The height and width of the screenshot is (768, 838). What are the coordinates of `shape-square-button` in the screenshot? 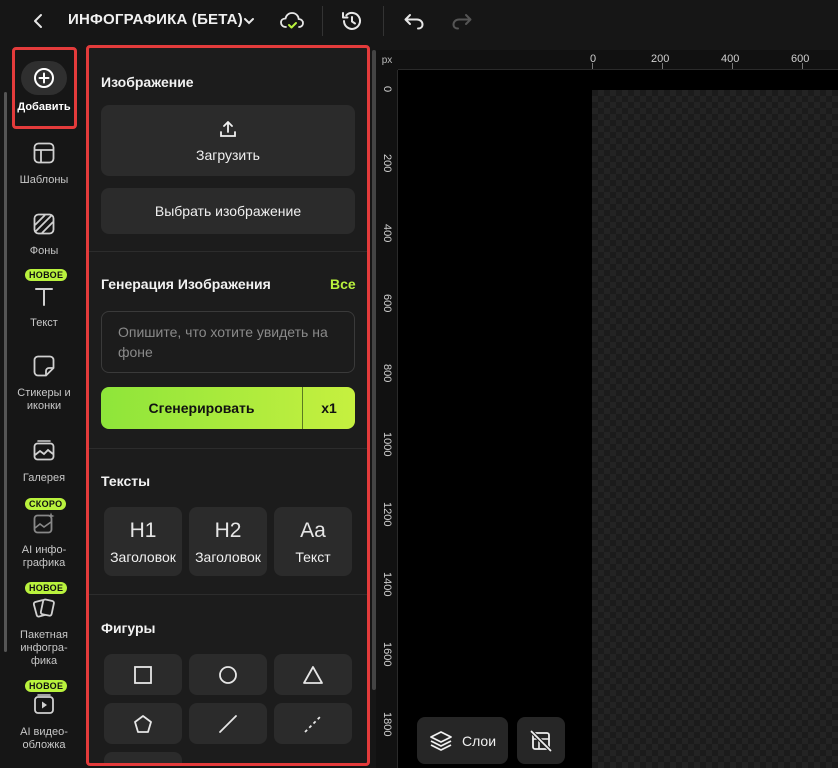 It's located at (143, 674).